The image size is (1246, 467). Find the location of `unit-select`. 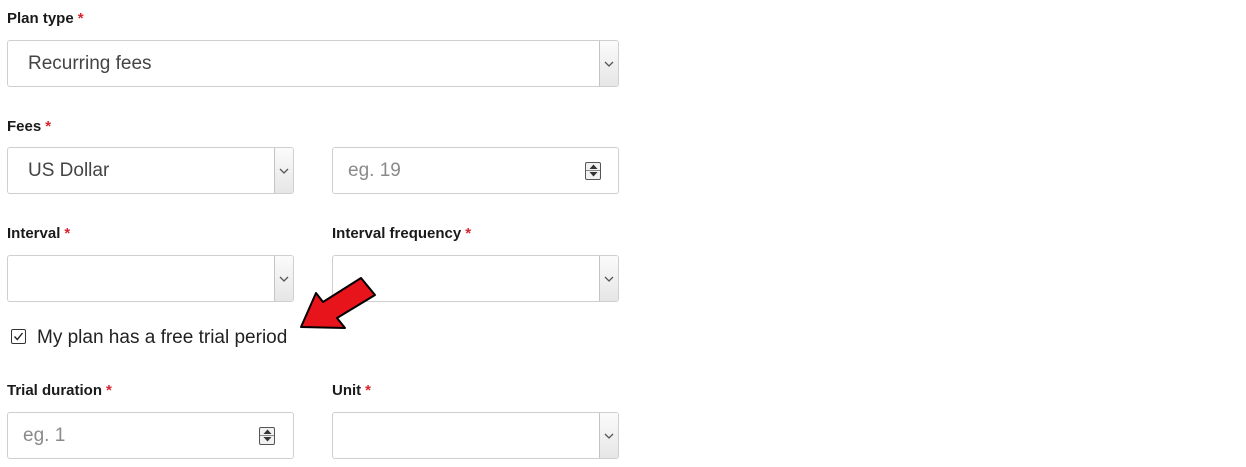

unit-select is located at coordinates (475, 435).